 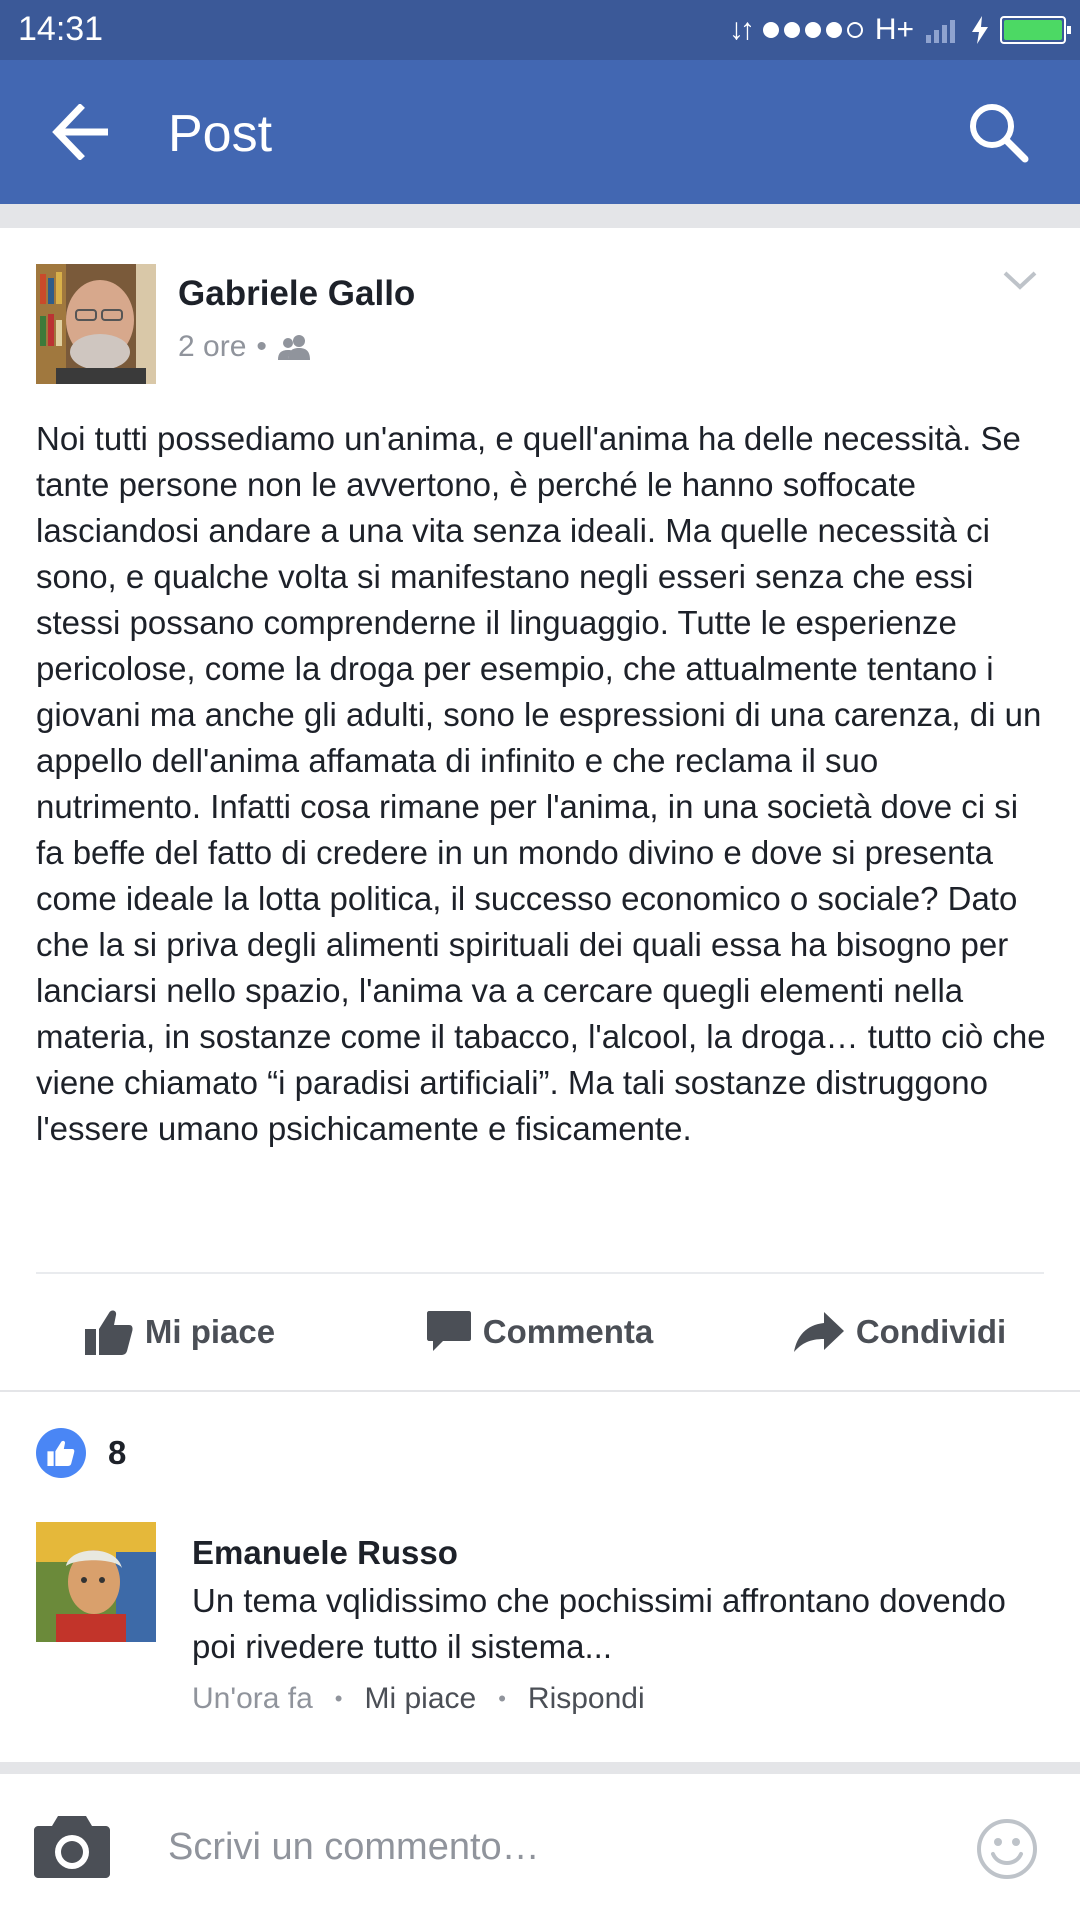 What do you see at coordinates (421, 1699) in the screenshot?
I see `comment-like-link: Mi piace` at bounding box center [421, 1699].